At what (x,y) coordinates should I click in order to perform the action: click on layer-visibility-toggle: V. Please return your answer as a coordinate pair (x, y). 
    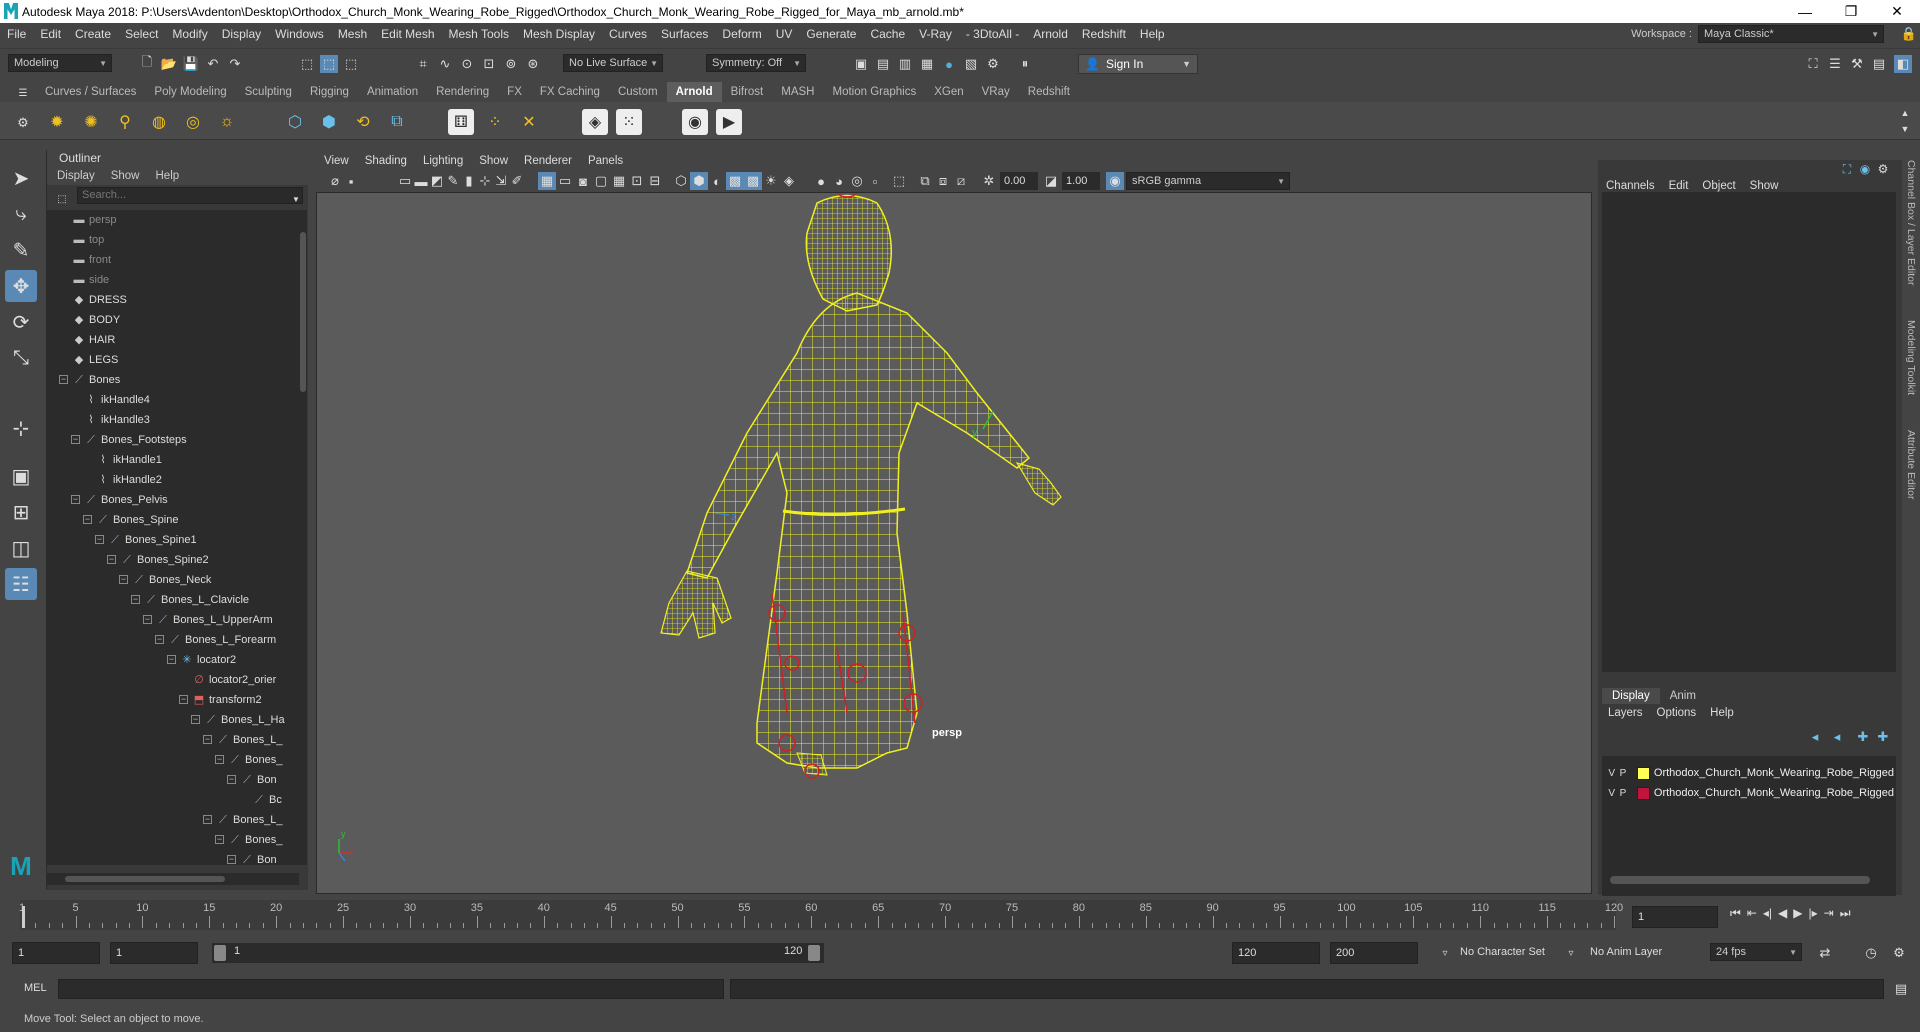
    Looking at the image, I should click on (1611, 793).